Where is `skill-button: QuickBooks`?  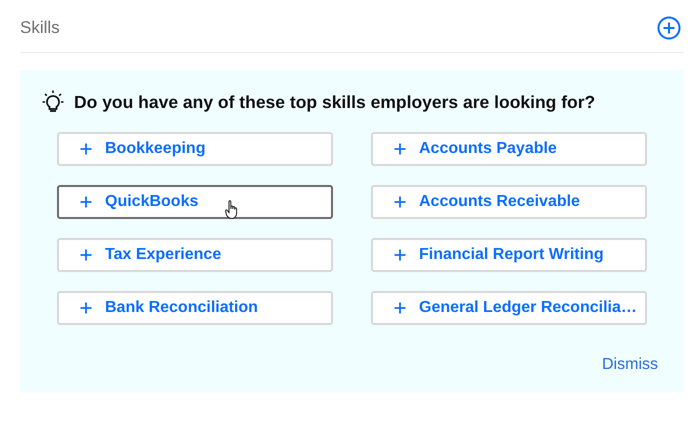 skill-button: QuickBooks is located at coordinates (195, 202).